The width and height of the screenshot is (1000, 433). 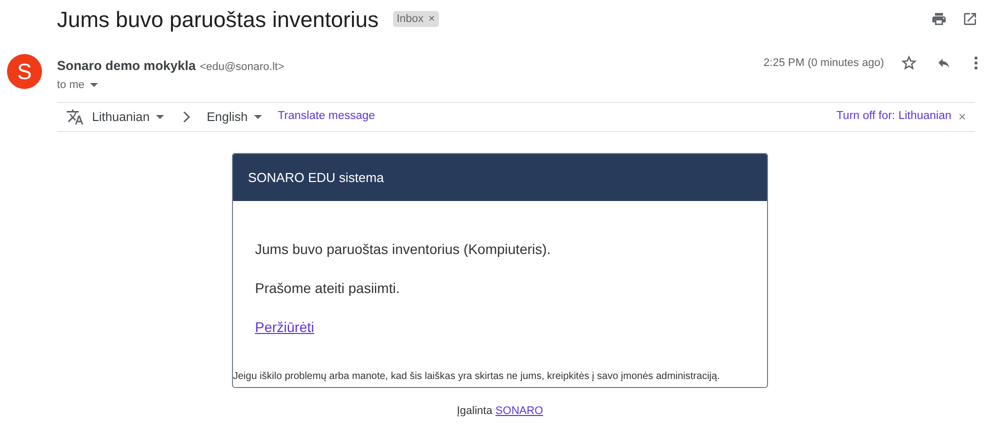 I want to click on powered-by-text: Įgalinta SONARO, so click(x=500, y=411).